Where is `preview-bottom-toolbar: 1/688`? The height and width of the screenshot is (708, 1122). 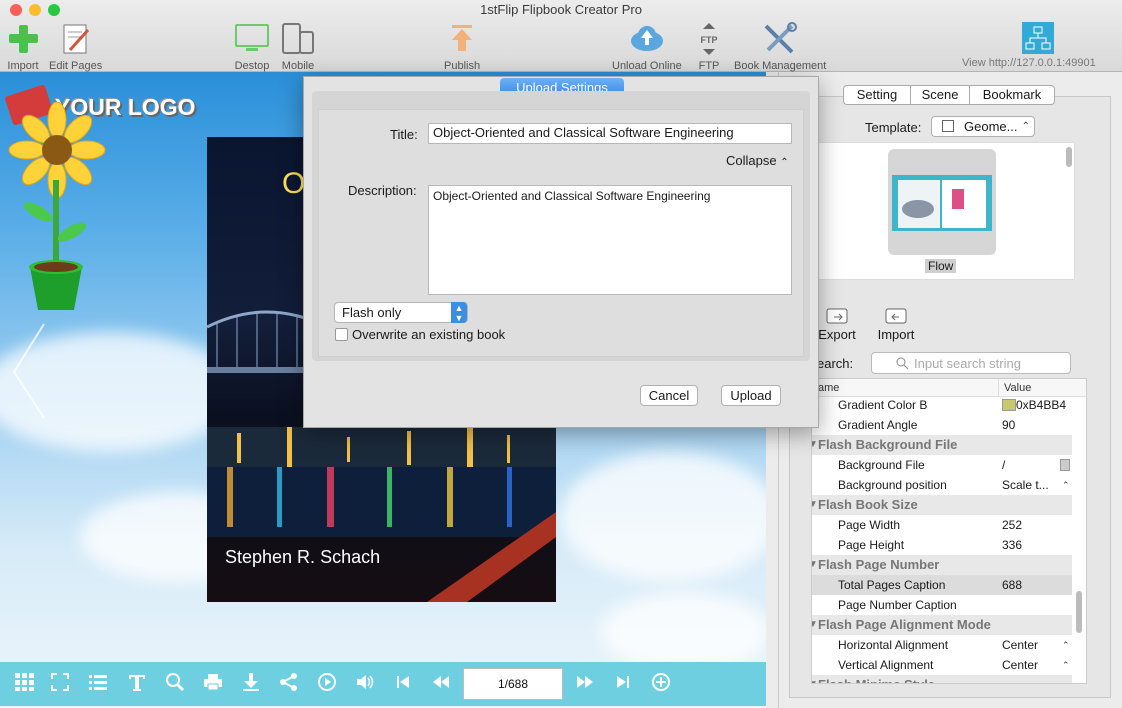
preview-bottom-toolbar: 1/688 is located at coordinates (383, 684).